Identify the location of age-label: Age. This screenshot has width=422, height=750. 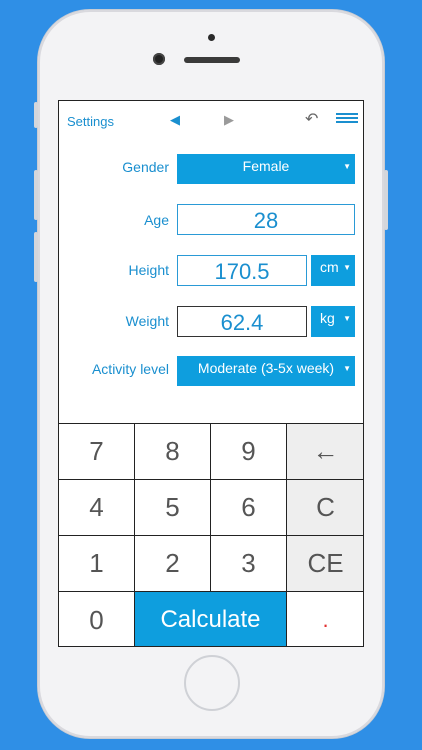
(156, 220).